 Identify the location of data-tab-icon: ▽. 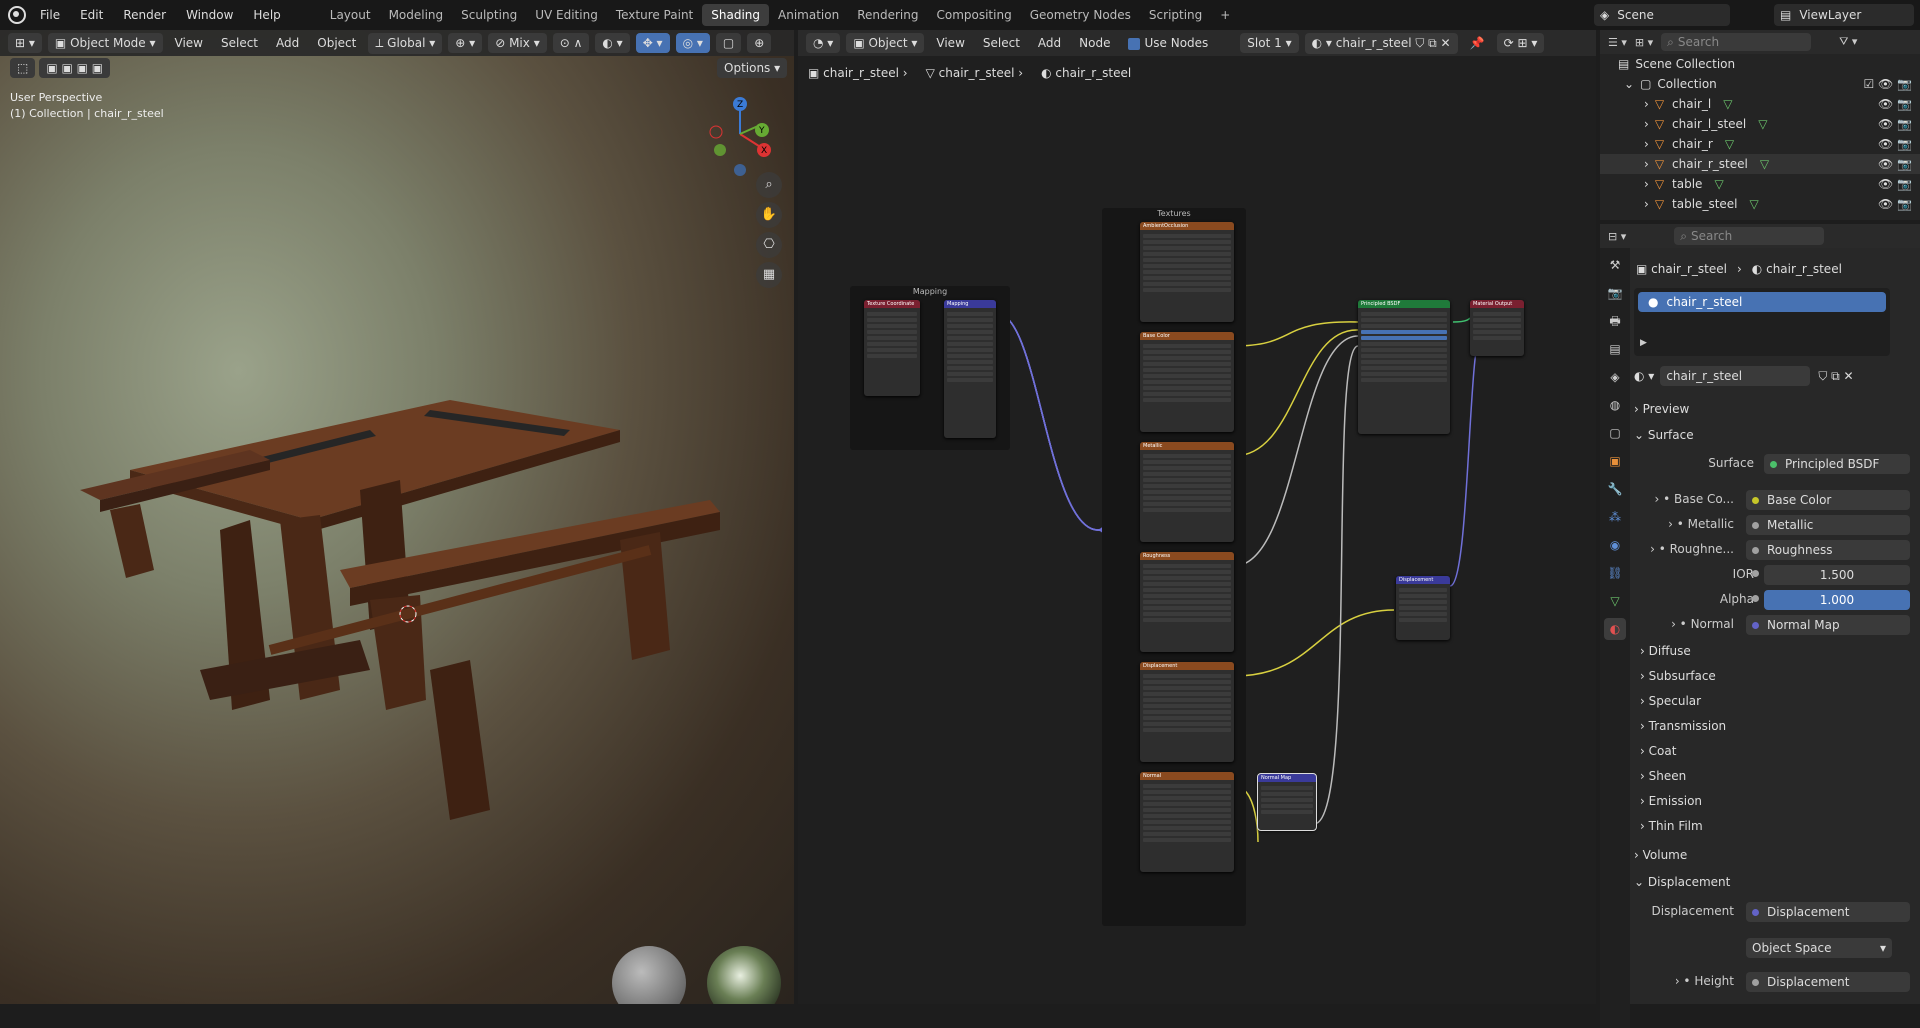
(1615, 601).